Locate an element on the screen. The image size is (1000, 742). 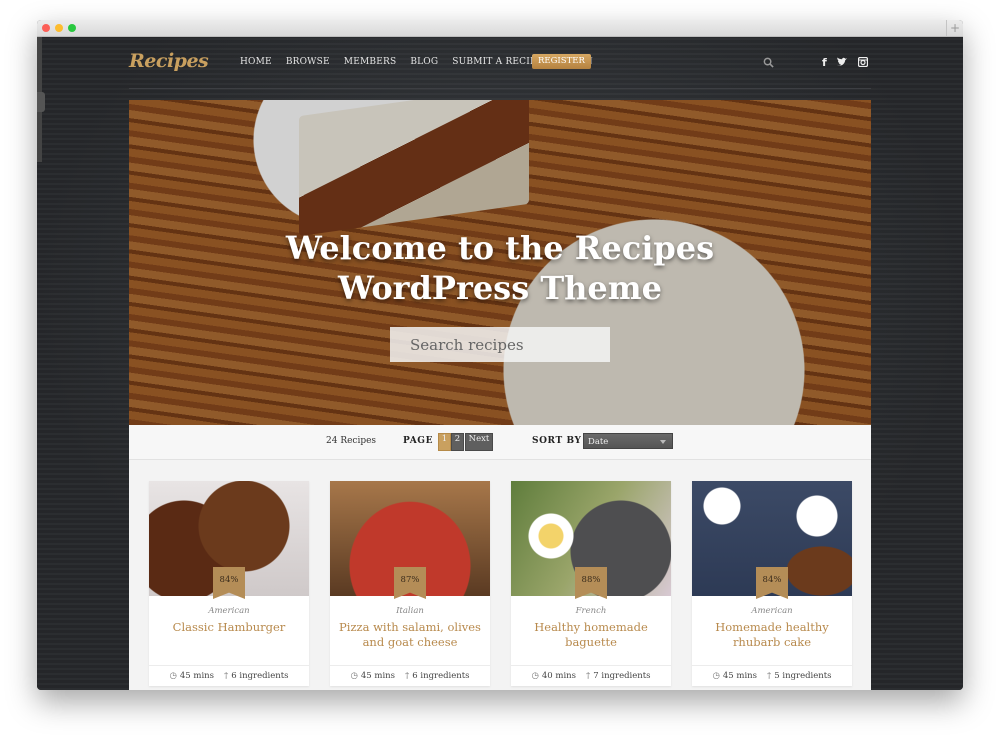
browser-titlebar: + is located at coordinates (500, 28).